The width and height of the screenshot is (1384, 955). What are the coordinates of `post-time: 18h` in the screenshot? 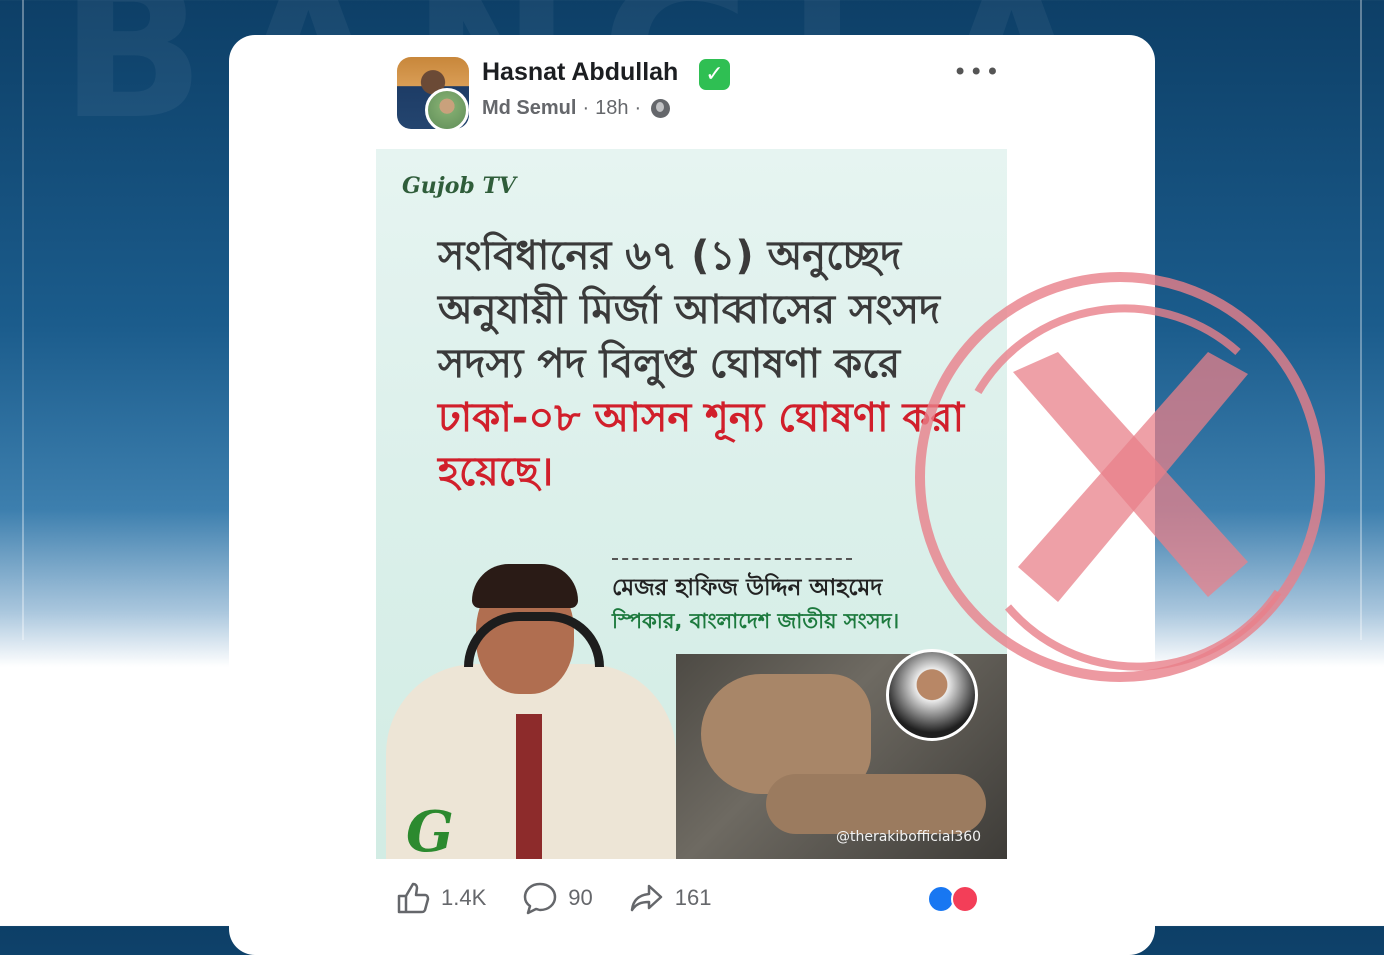 It's located at (611, 108).